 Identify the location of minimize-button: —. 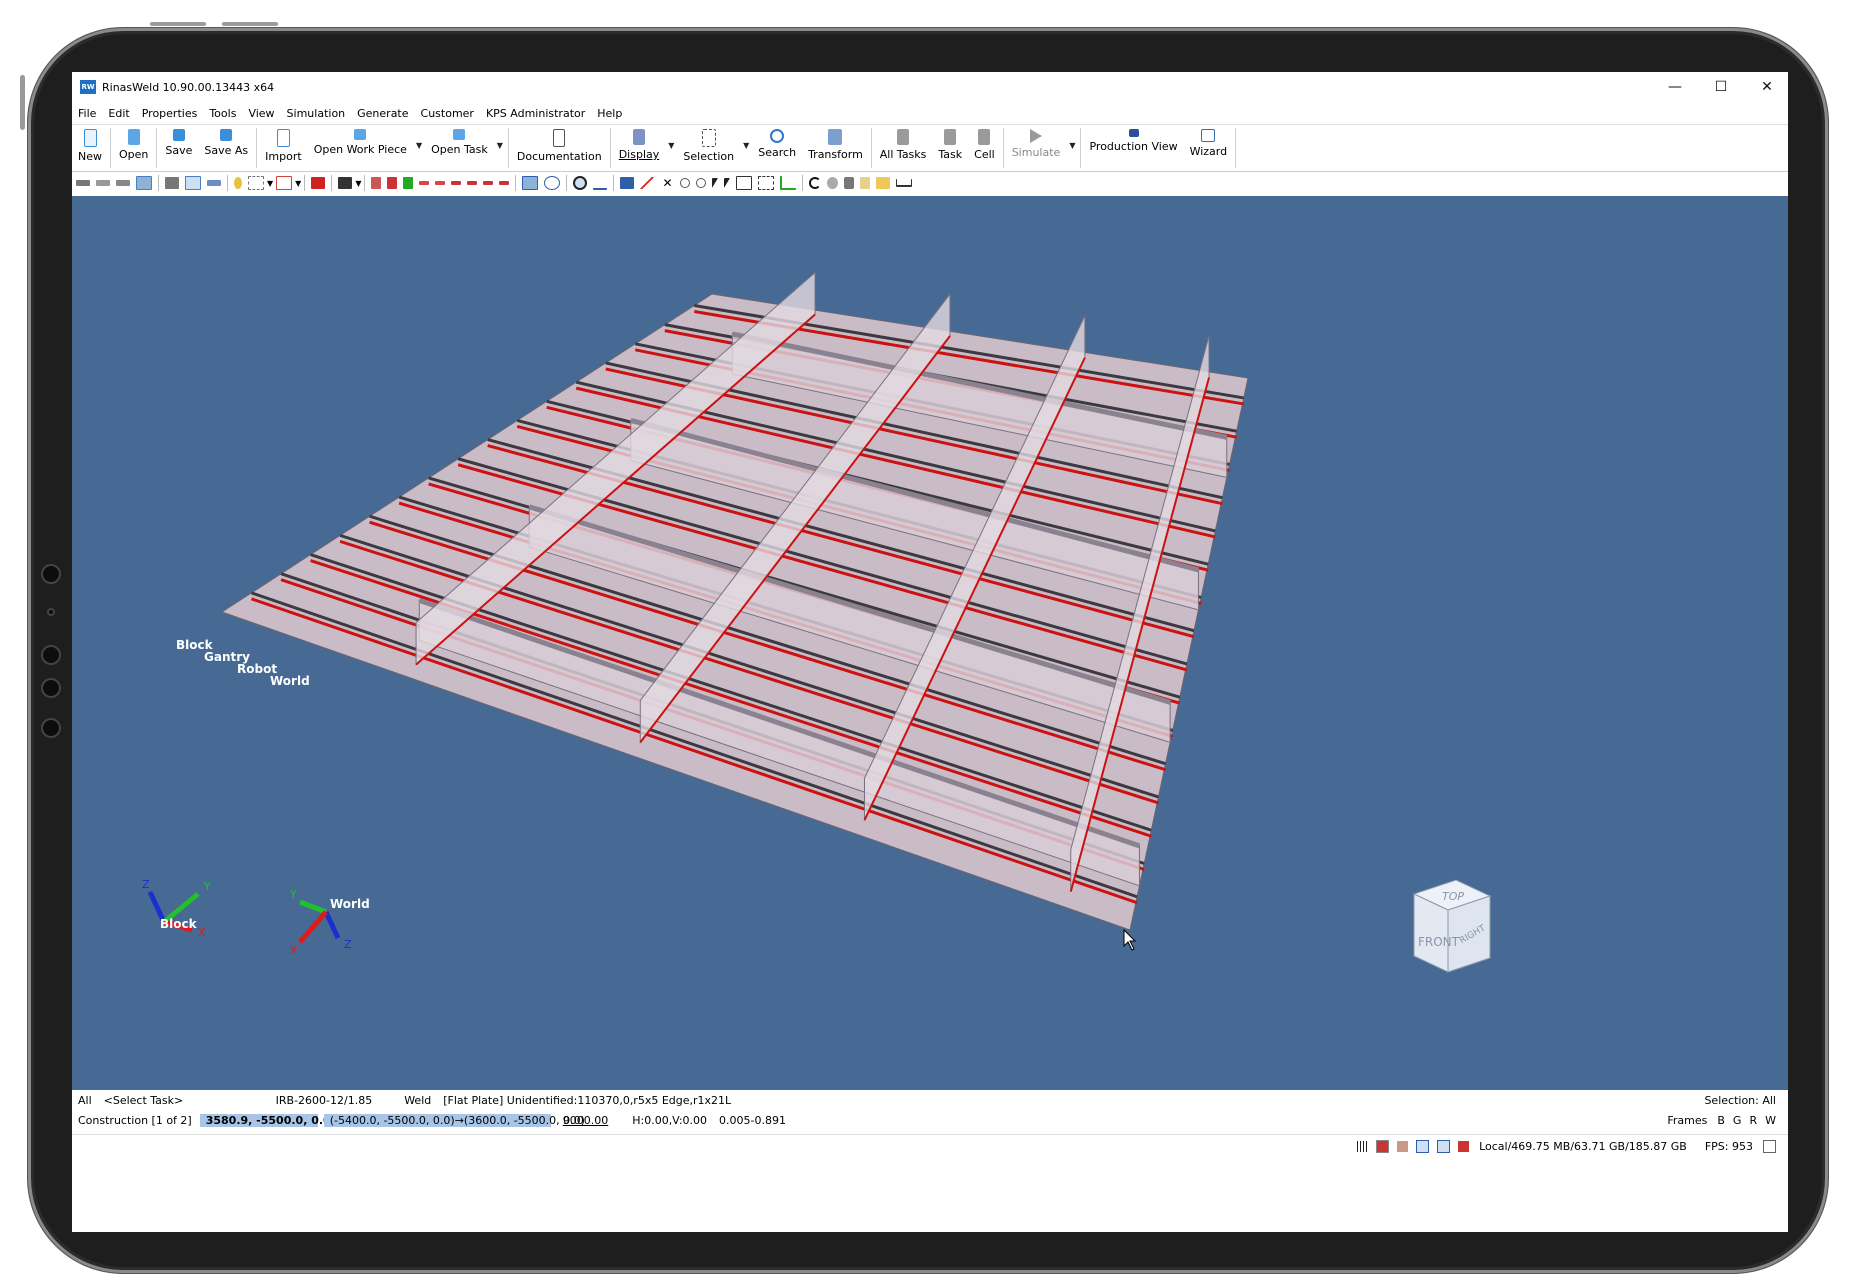
(1675, 87).